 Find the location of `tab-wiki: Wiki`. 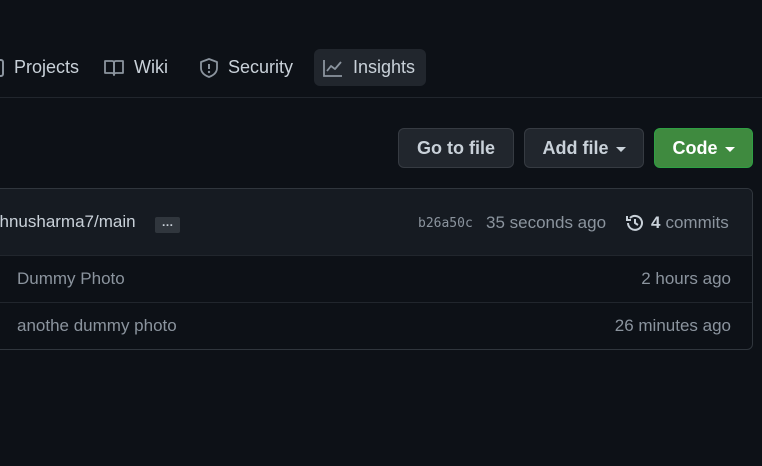

tab-wiki: Wiki is located at coordinates (136, 67).